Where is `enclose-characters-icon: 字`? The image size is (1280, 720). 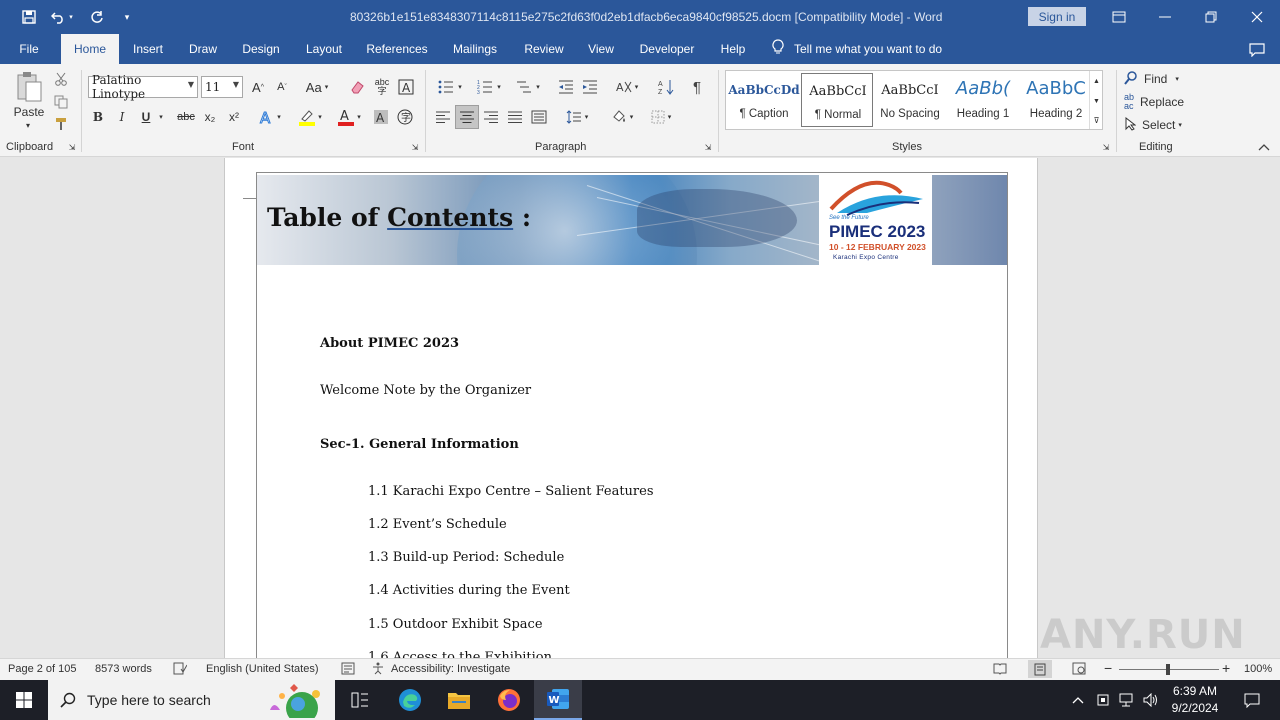
enclose-characters-icon: 字 is located at coordinates (405, 117).